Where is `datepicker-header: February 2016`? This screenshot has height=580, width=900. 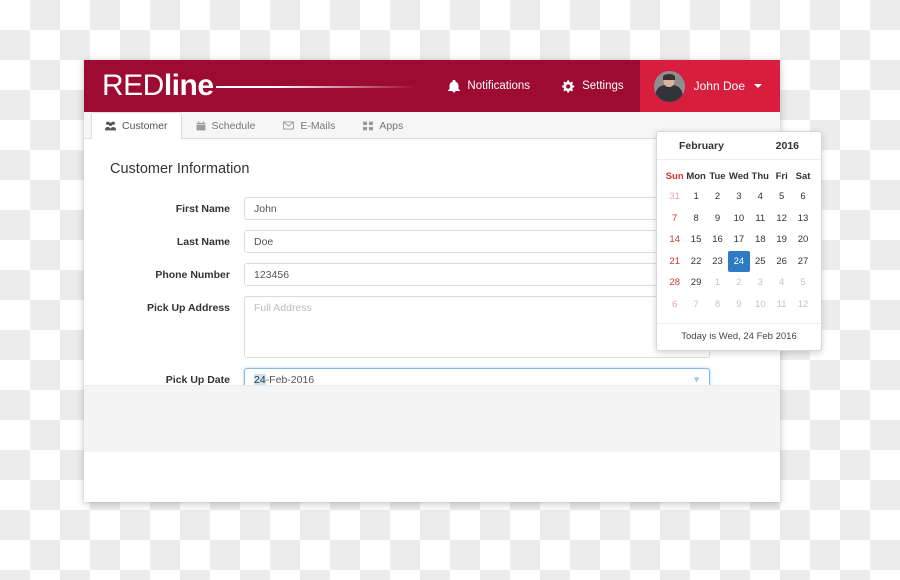 datepicker-header: February 2016 is located at coordinates (739, 146).